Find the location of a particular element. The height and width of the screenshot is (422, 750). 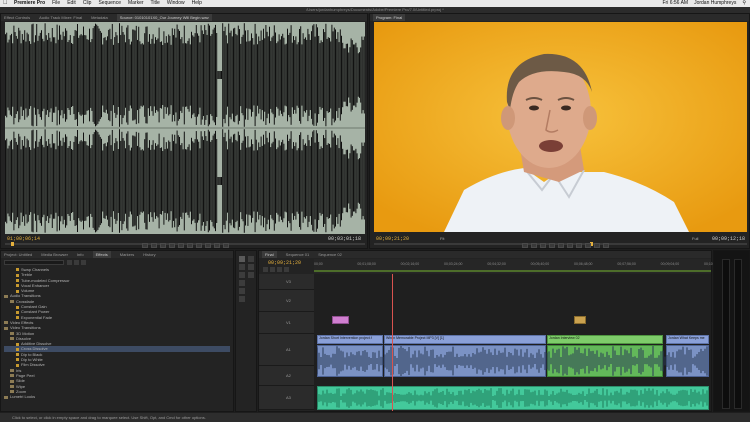

mark-in-button is located at coordinates (144, 245).